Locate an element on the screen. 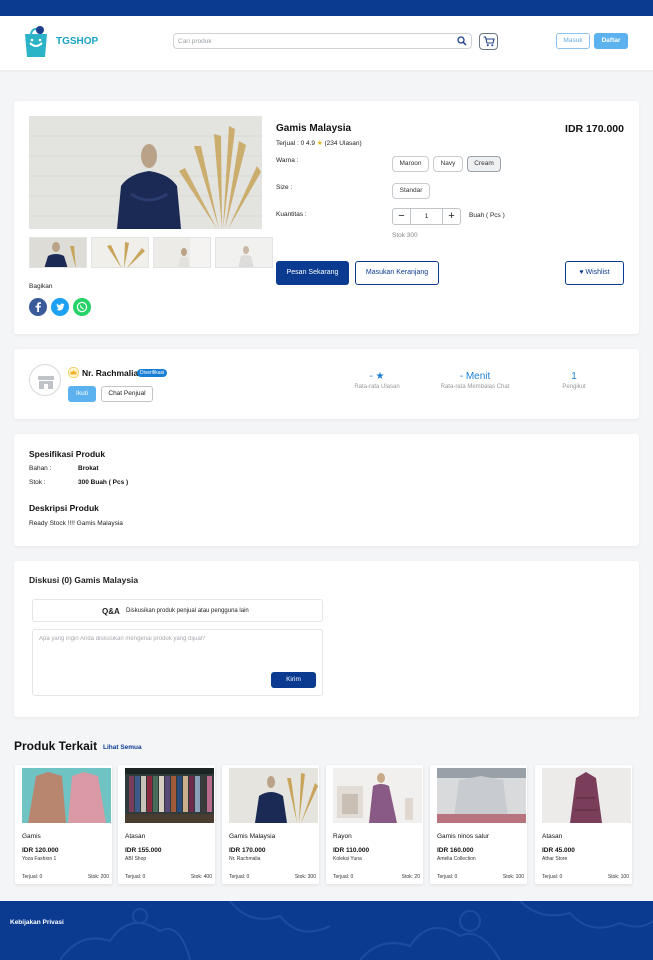  product-price: IDR 155.000 is located at coordinates (143, 850).